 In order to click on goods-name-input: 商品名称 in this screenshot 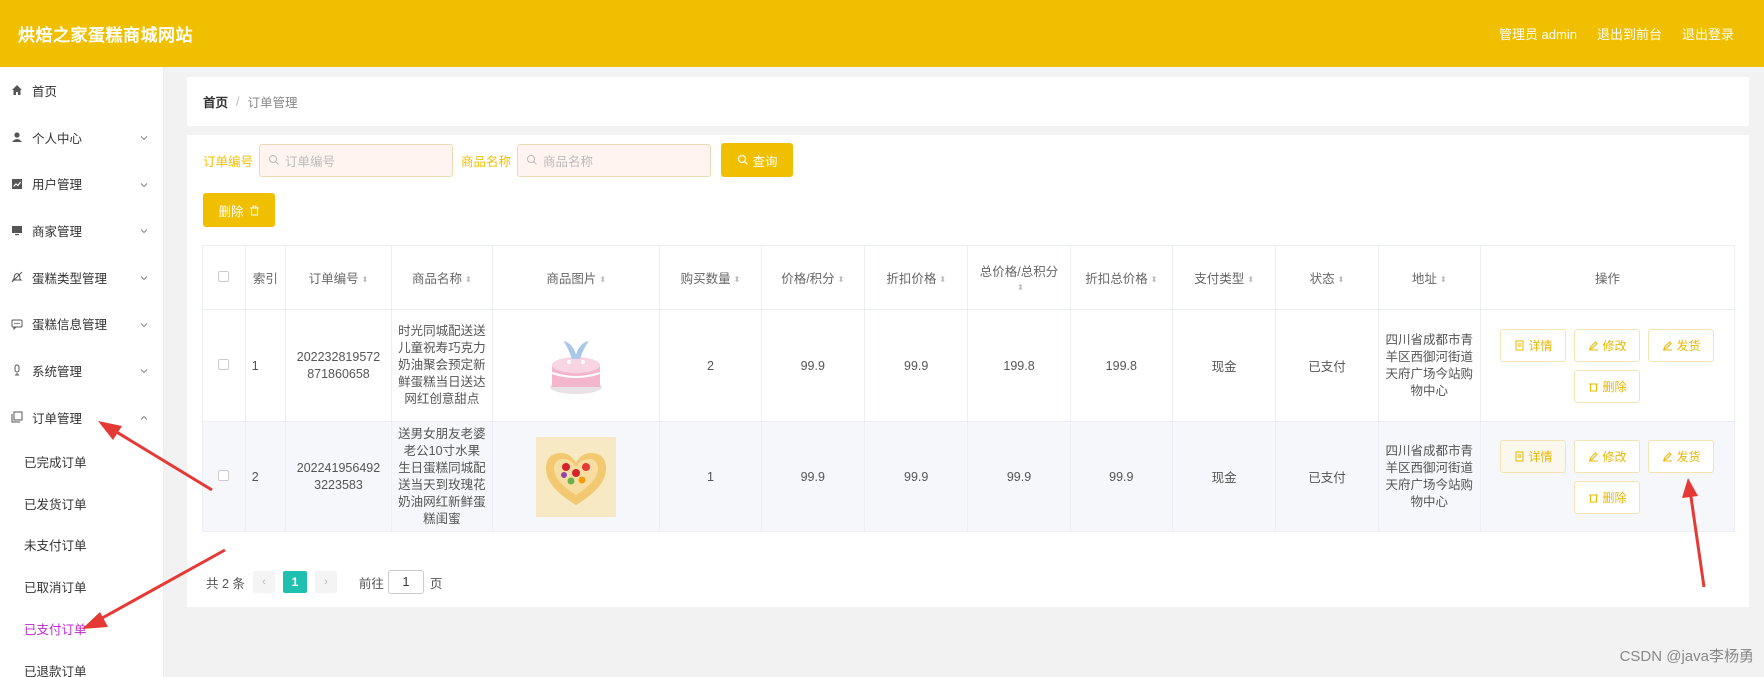, I will do `click(614, 160)`.